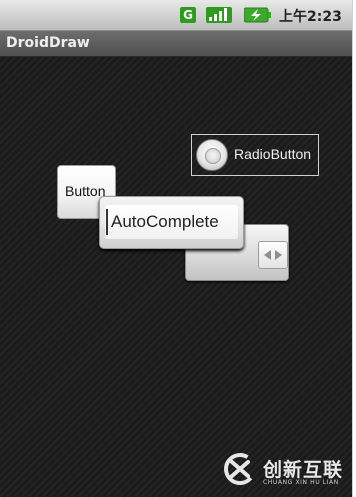 The width and height of the screenshot is (356, 497). What do you see at coordinates (310, 17) in the screenshot?
I see `status-clock: 上午2:23` at bounding box center [310, 17].